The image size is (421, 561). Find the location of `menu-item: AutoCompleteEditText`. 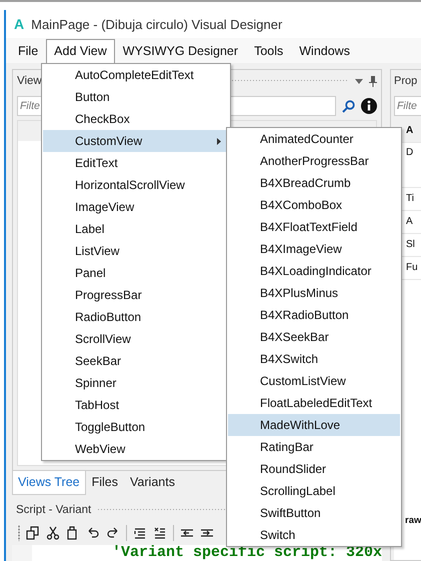

menu-item: AutoCompleteEditText is located at coordinates (136, 75).